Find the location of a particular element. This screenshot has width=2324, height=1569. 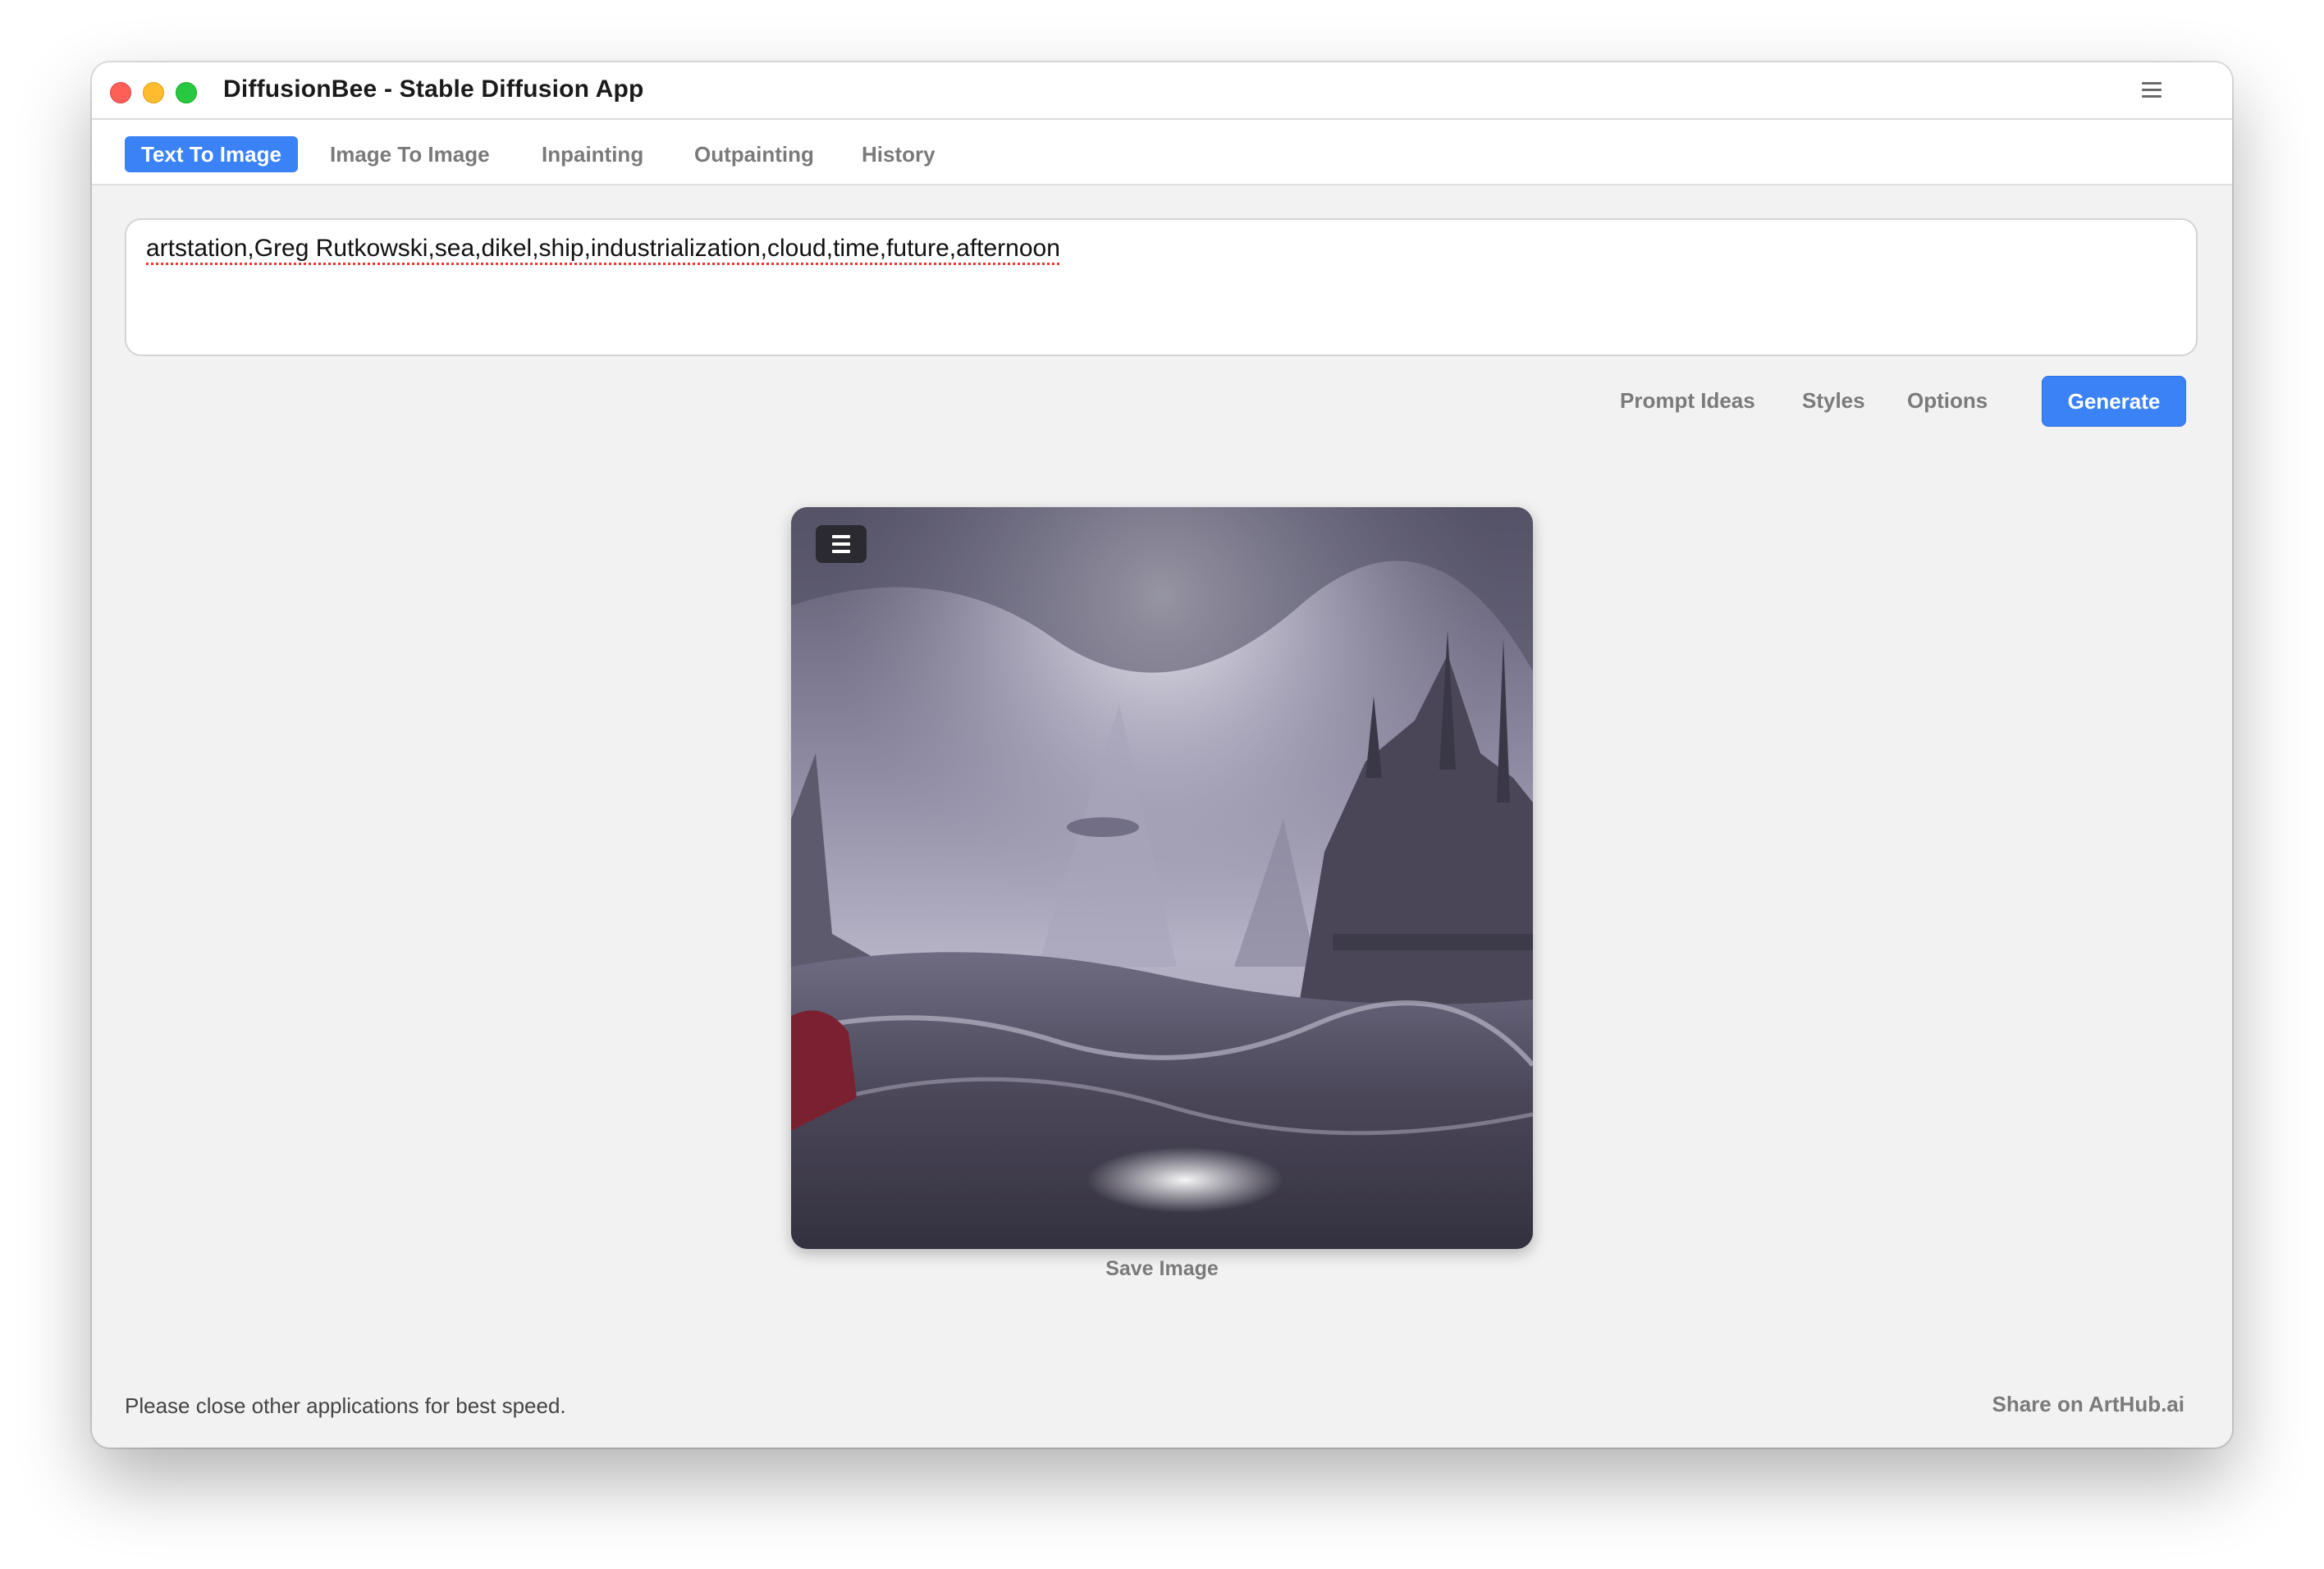

tab-history: History is located at coordinates (898, 154).